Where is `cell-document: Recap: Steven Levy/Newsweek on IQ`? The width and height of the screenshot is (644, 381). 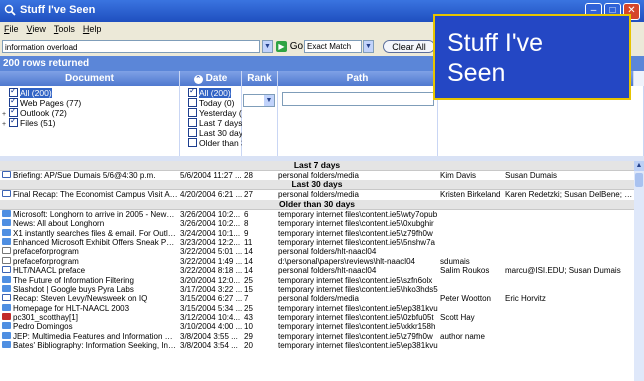
cell-document: Recap: Steven Levy/Newsweek on IQ is located at coordinates (80, 299).